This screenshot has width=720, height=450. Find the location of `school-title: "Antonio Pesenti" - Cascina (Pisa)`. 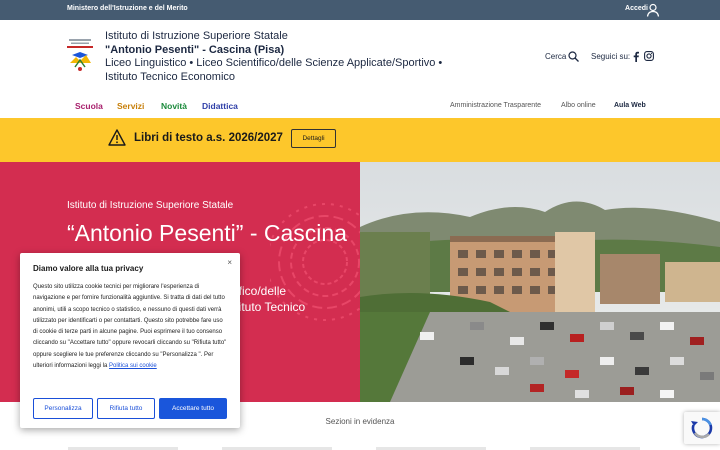

school-title: "Antonio Pesenti" - Cascina (Pisa) is located at coordinates (195, 49).